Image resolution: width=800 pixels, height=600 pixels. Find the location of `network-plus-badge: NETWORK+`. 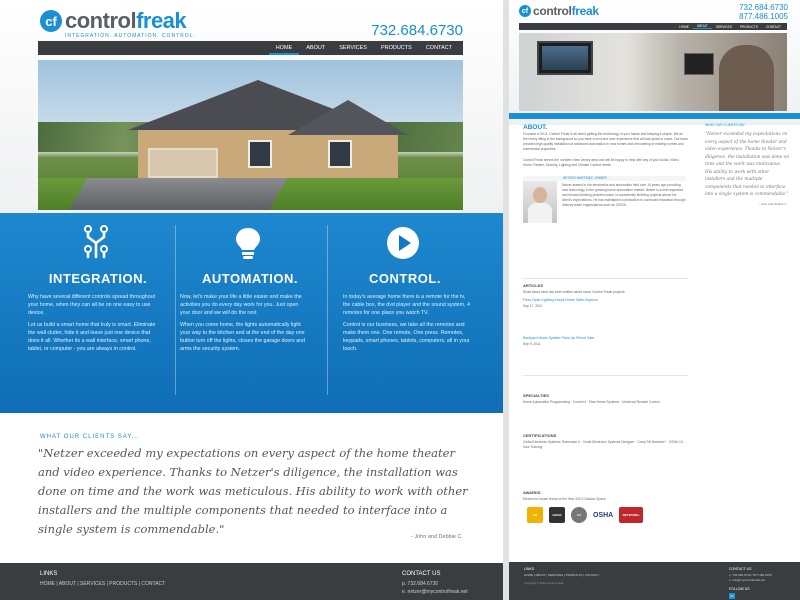

network-plus-badge: NETWORK+ is located at coordinates (631, 515).